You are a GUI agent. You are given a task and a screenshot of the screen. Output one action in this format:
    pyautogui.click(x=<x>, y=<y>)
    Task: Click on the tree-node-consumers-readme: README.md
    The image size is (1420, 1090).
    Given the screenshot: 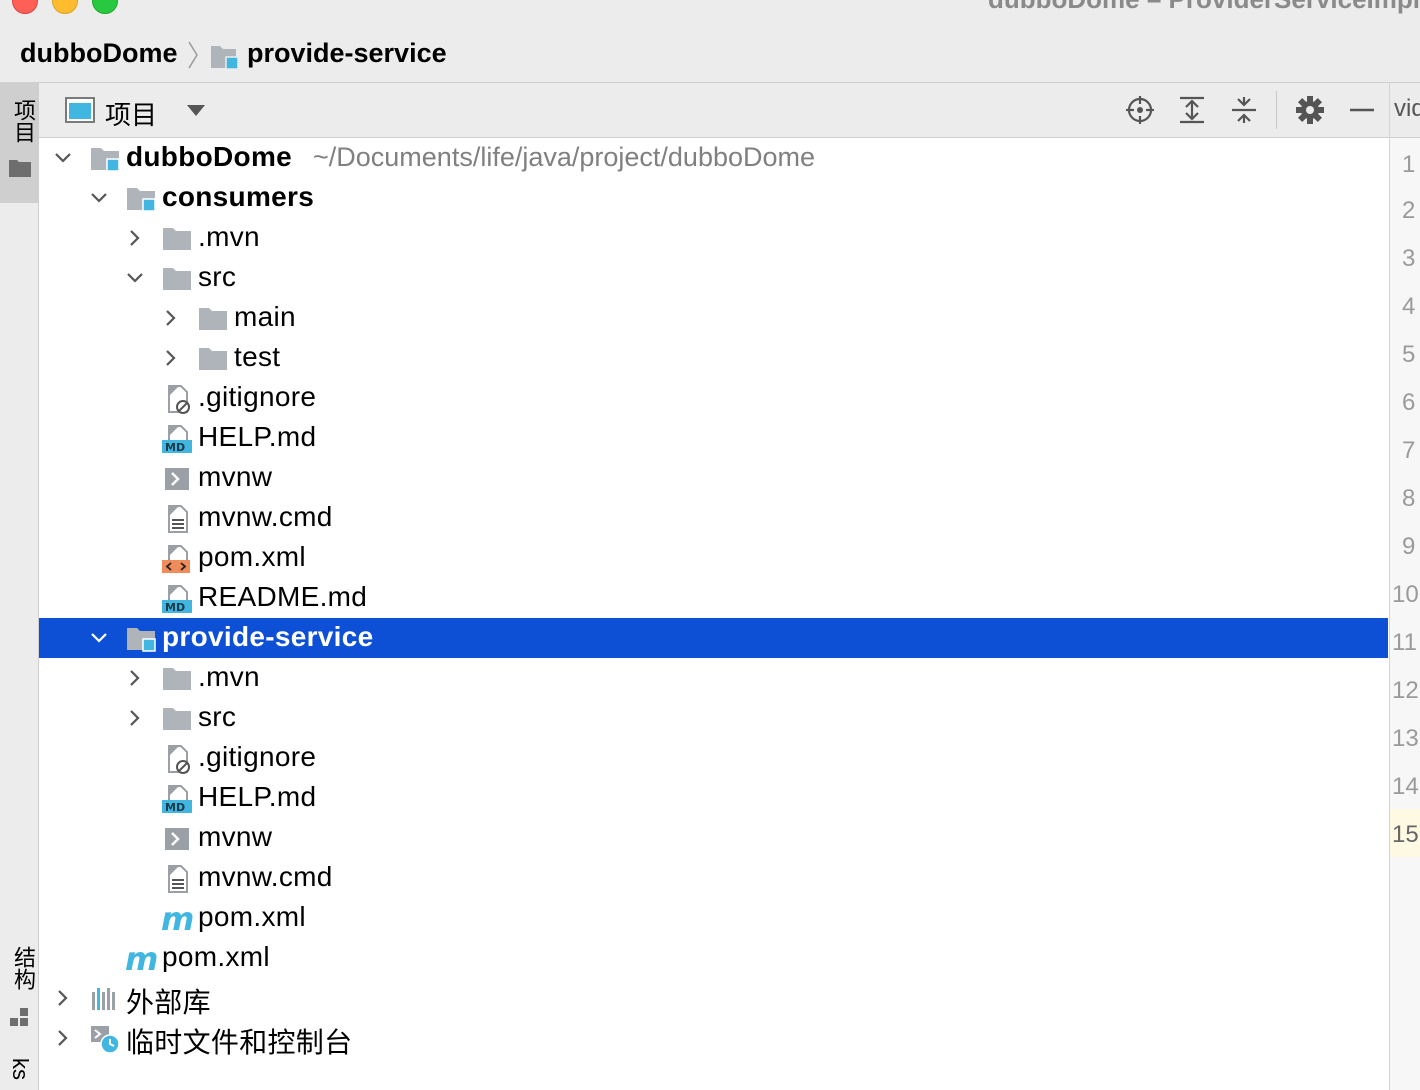 What is the action you would take?
    pyautogui.click(x=713, y=598)
    